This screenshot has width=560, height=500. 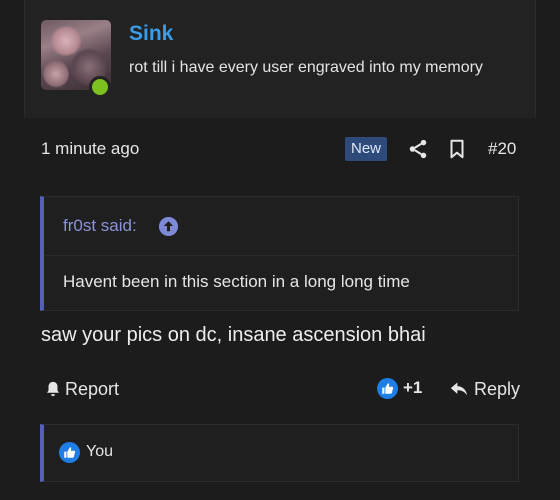 What do you see at coordinates (413, 387) in the screenshot?
I see `like-count: +1` at bounding box center [413, 387].